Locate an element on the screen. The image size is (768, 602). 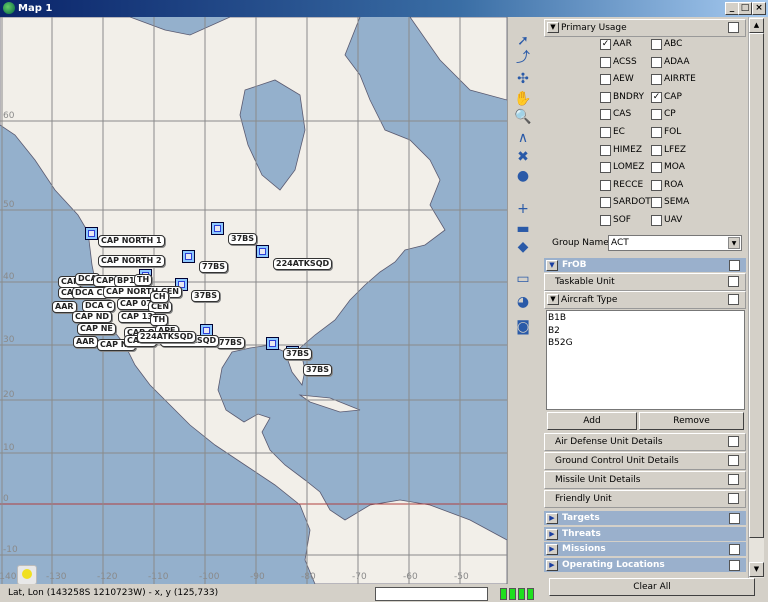
unit-label: 77BS is located at coordinates (230, 343).